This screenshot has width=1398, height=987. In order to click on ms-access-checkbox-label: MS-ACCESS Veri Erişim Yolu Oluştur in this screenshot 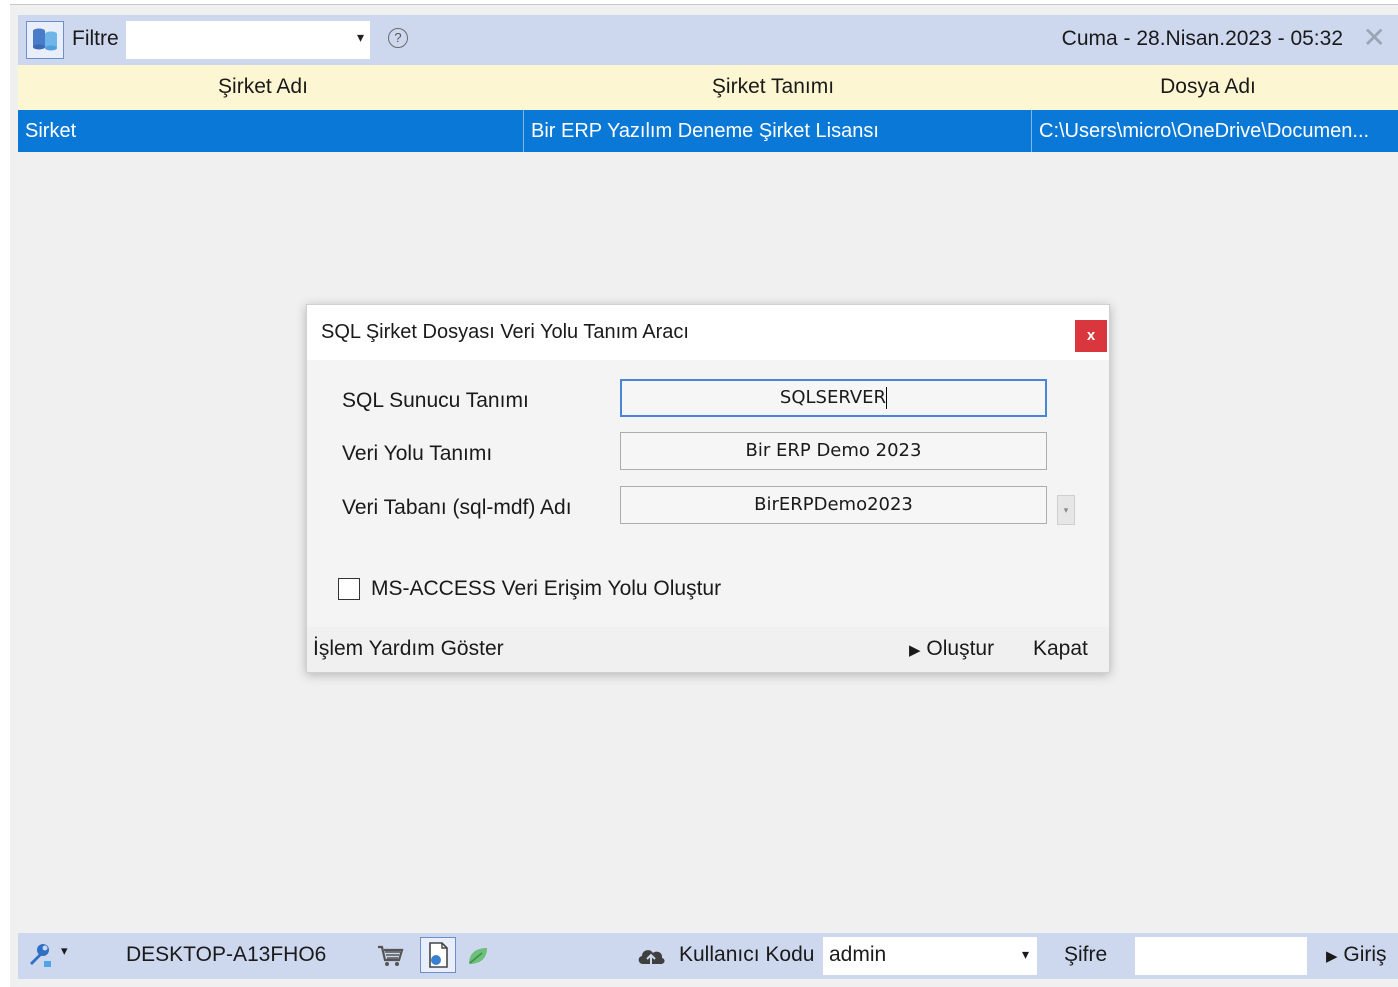, I will do `click(546, 589)`.